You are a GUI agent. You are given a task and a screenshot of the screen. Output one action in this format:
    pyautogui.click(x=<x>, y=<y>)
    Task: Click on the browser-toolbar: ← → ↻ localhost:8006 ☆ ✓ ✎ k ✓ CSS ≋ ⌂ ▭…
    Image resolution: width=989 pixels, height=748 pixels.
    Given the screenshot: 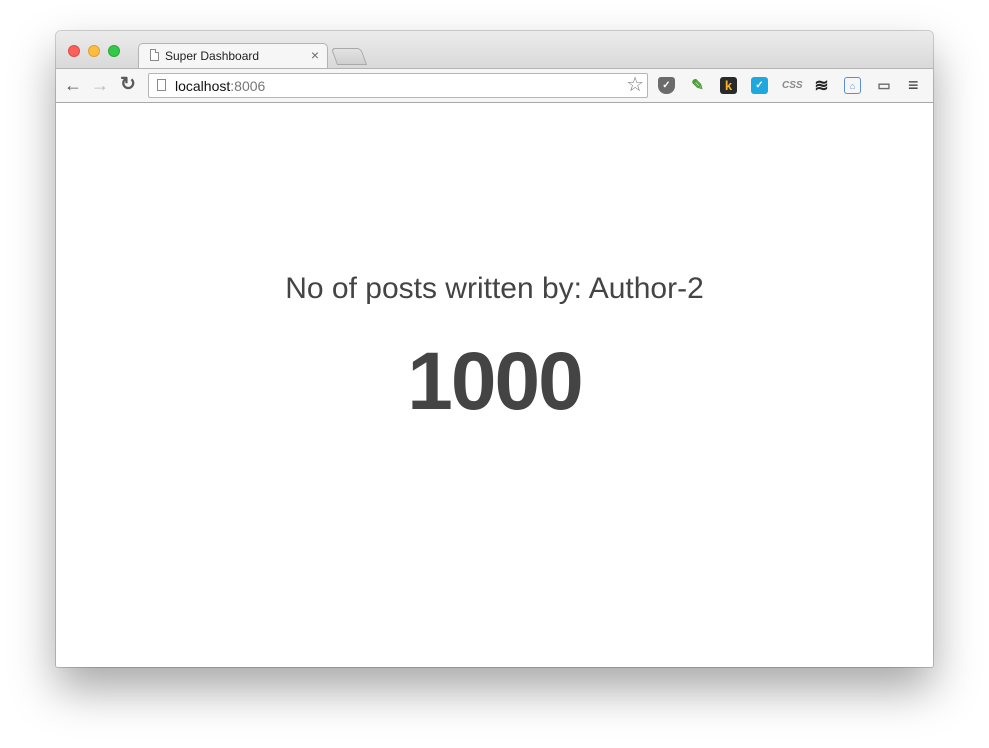 What is the action you would take?
    pyautogui.click(x=494, y=85)
    